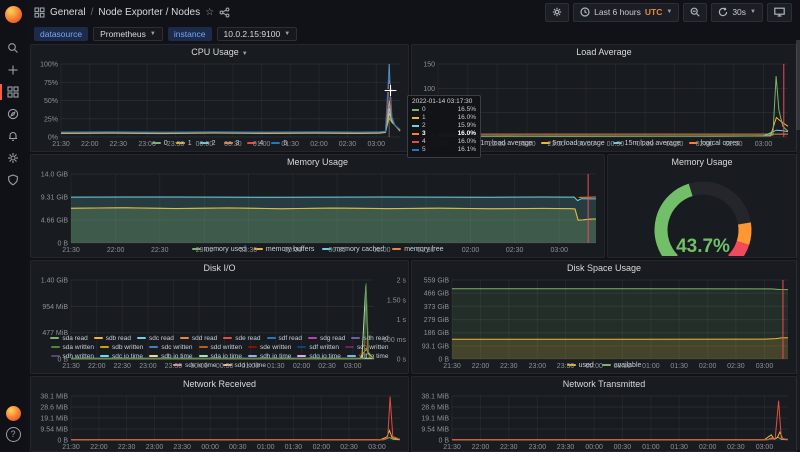 The height and width of the screenshot is (452, 800). What do you see at coordinates (13, 158) in the screenshot?
I see `configuration-icon` at bounding box center [13, 158].